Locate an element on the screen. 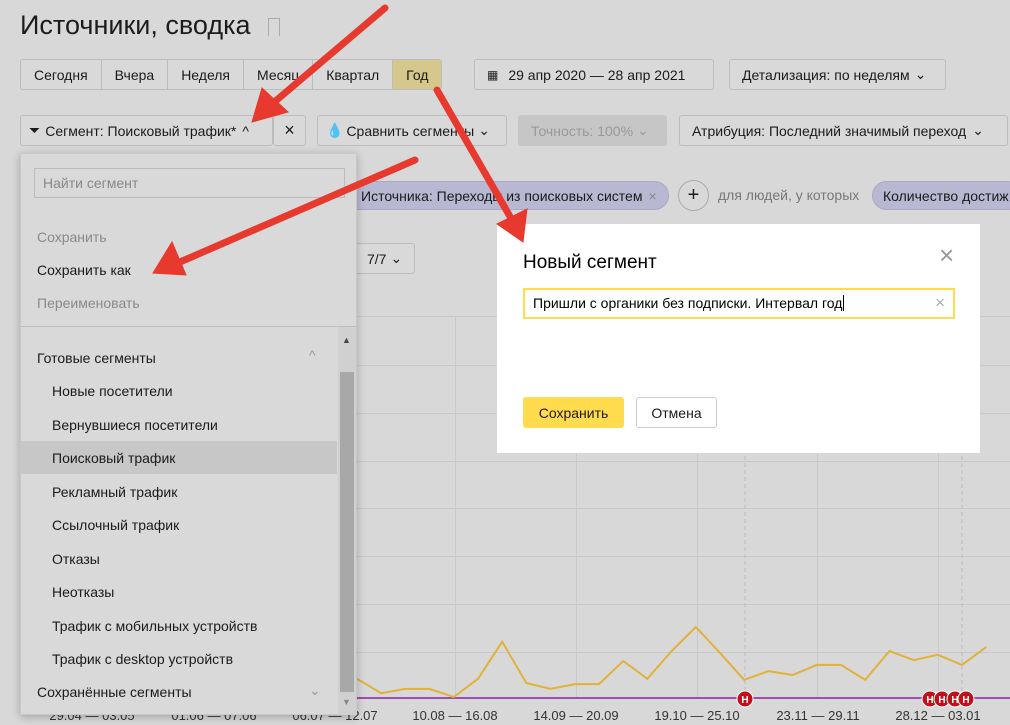  segment-item: Рекламный трафик is located at coordinates (179, 491).